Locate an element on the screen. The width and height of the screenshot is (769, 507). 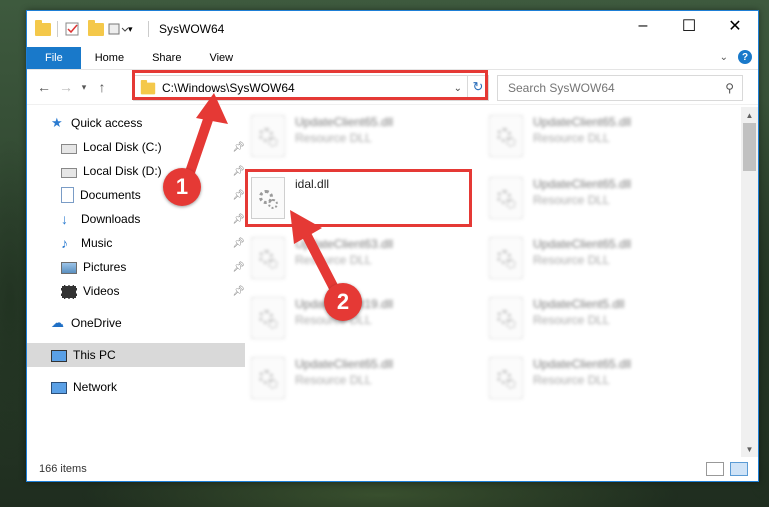
sidebar-item-label: Documents is located at coordinates (110, 195).